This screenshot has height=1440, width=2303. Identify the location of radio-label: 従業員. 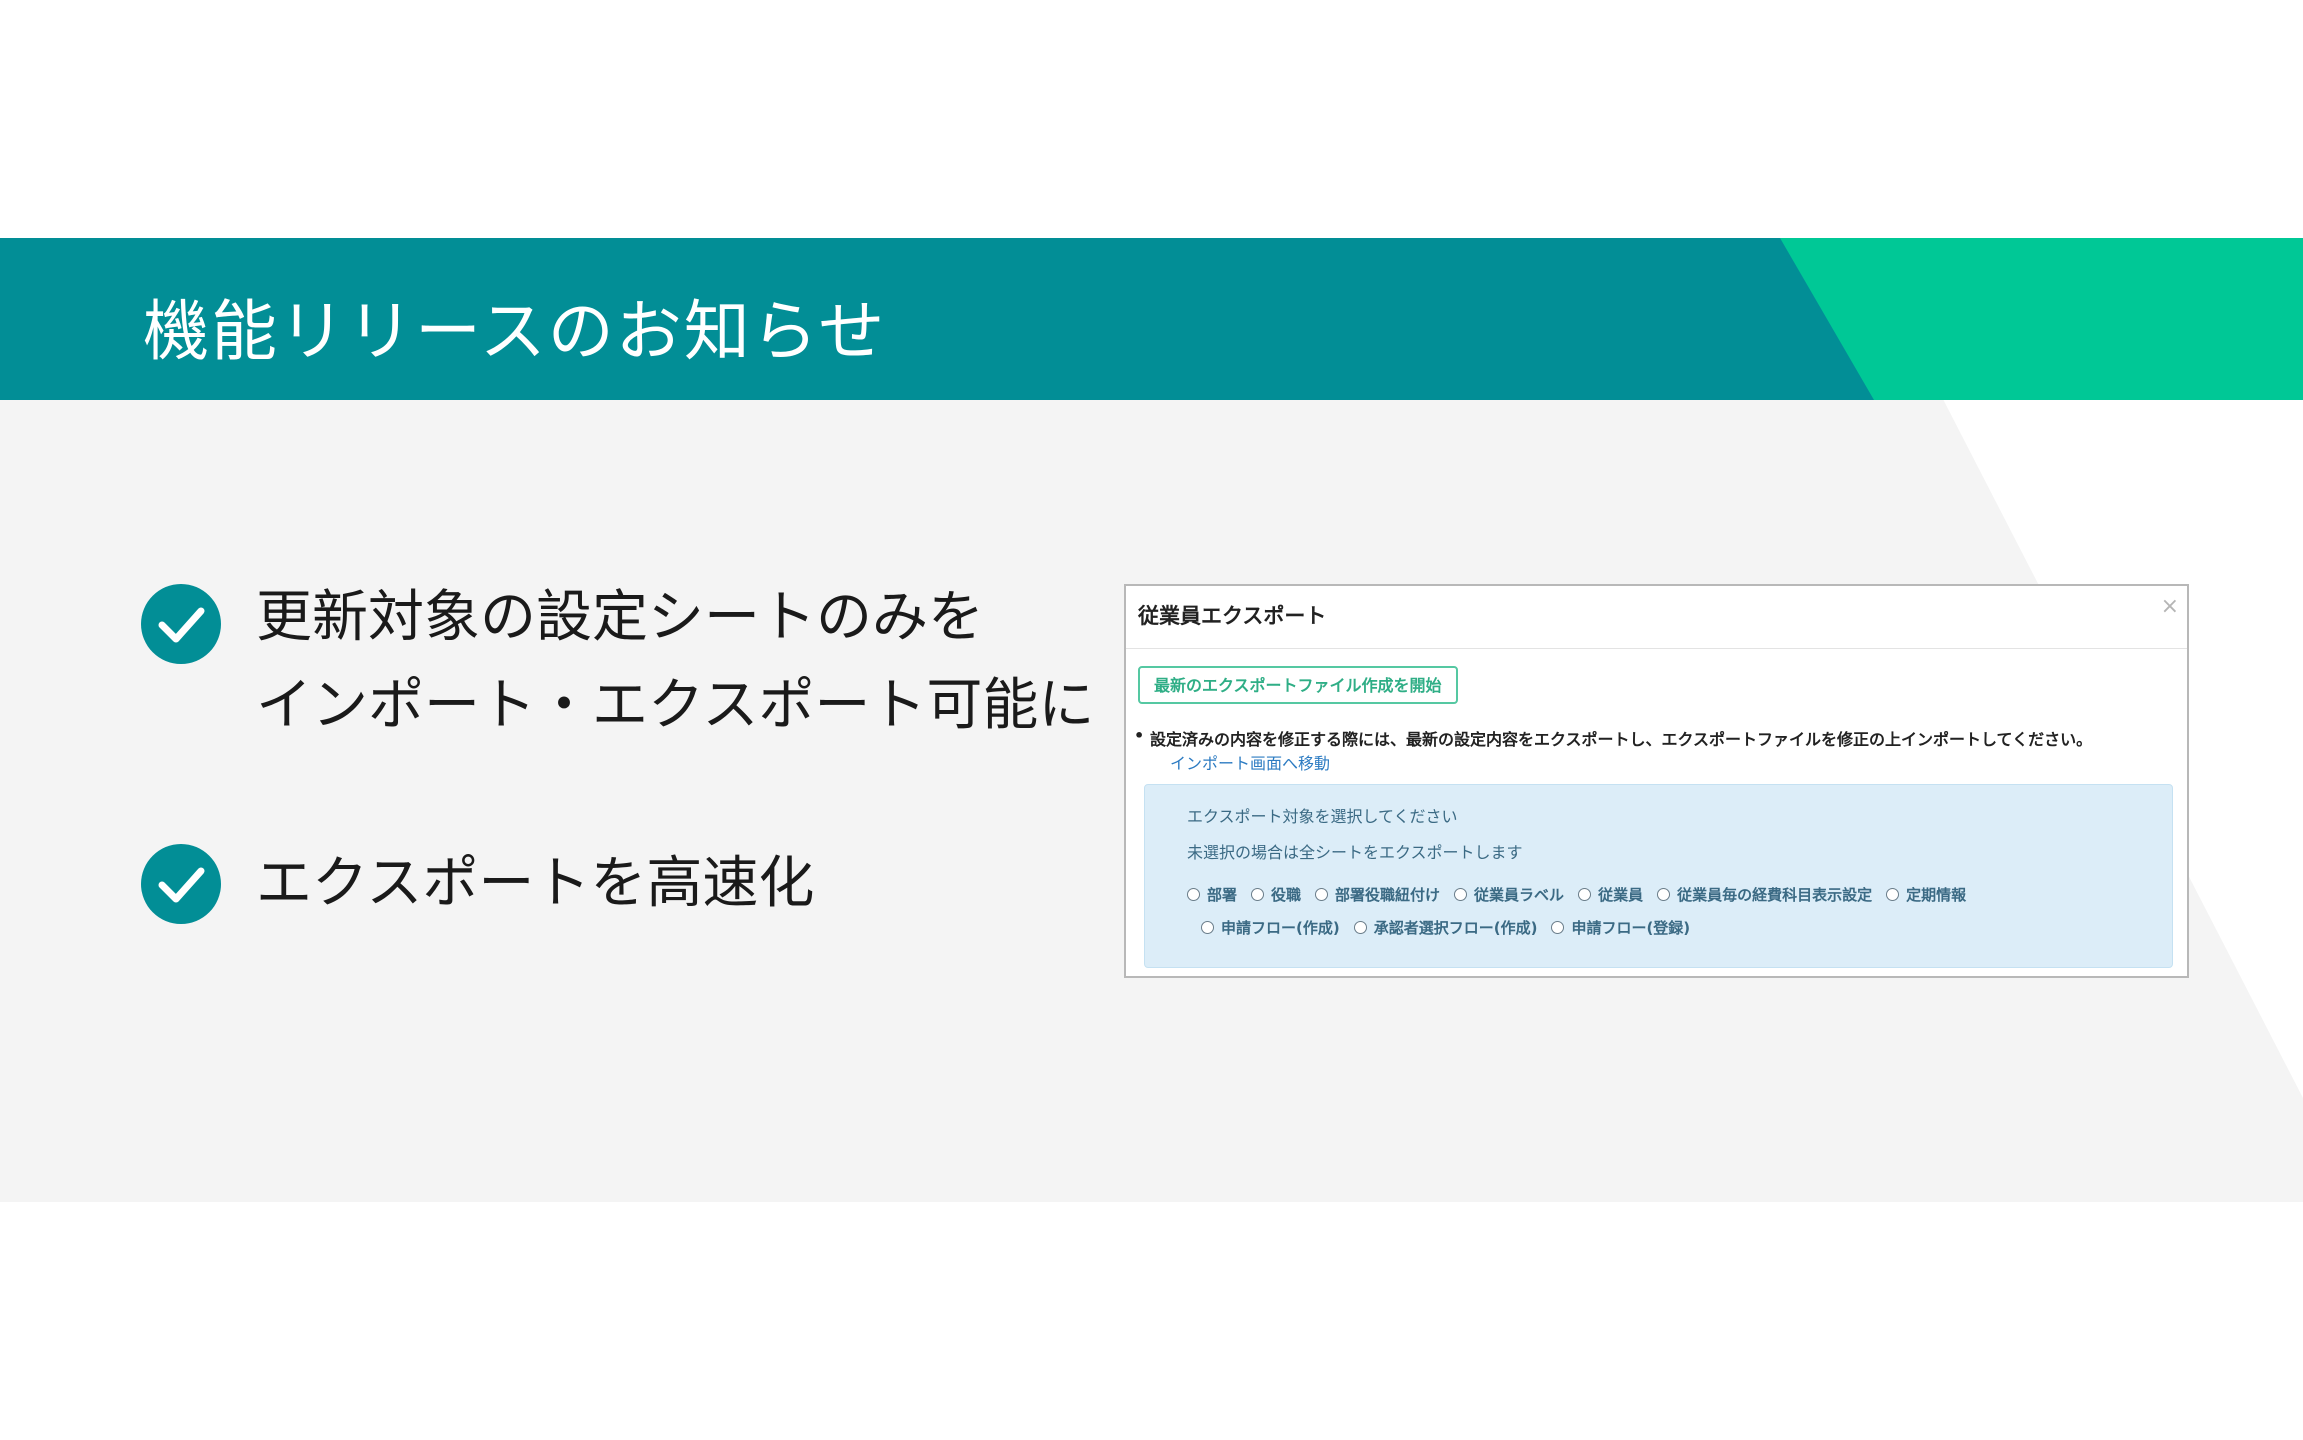
(1621, 895).